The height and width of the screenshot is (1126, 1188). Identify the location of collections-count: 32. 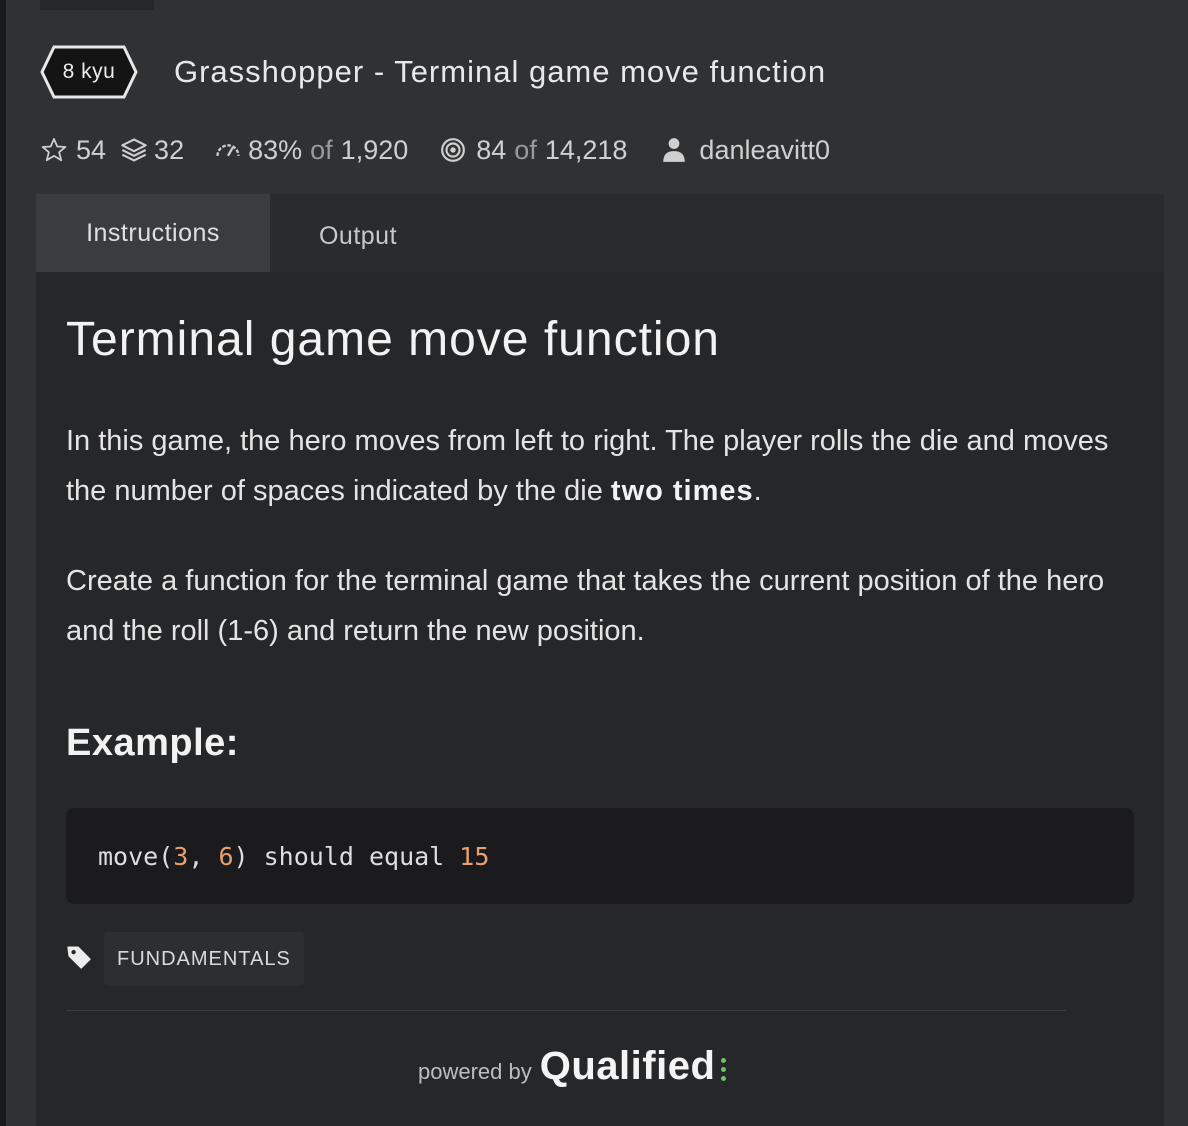
(169, 149).